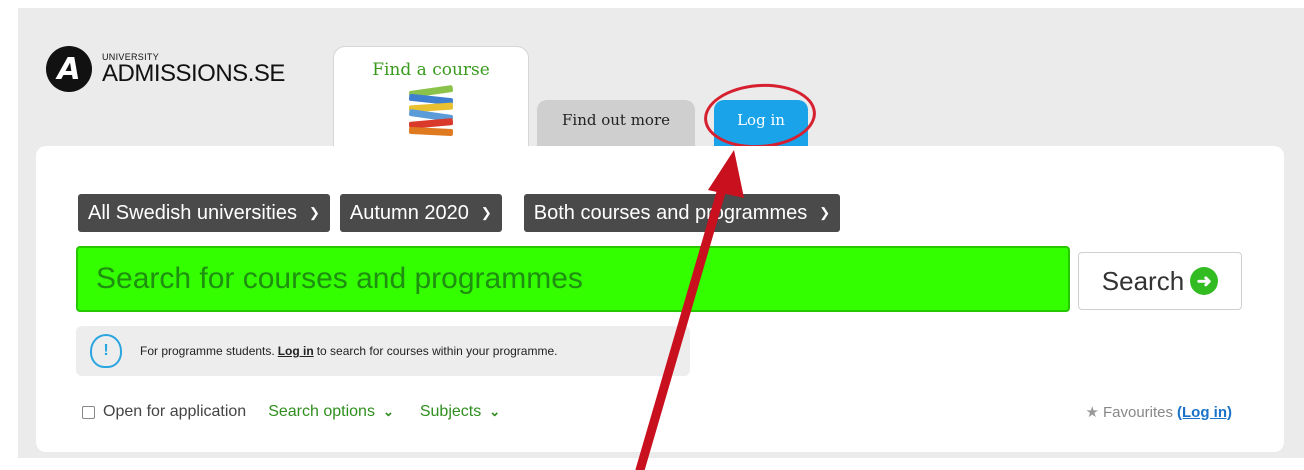  What do you see at coordinates (689, 310) in the screenshot?
I see `annotation-arrow` at bounding box center [689, 310].